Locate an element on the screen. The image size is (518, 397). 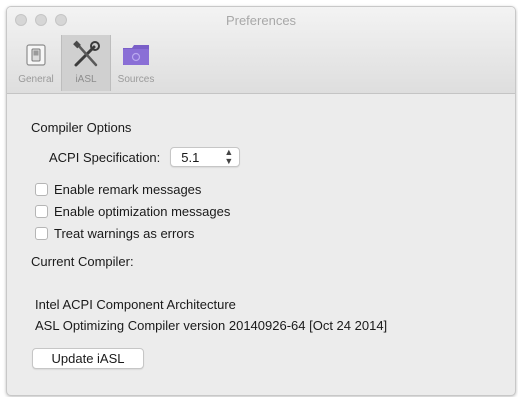
update-iasl-button: Update iASL is located at coordinates (88, 358).